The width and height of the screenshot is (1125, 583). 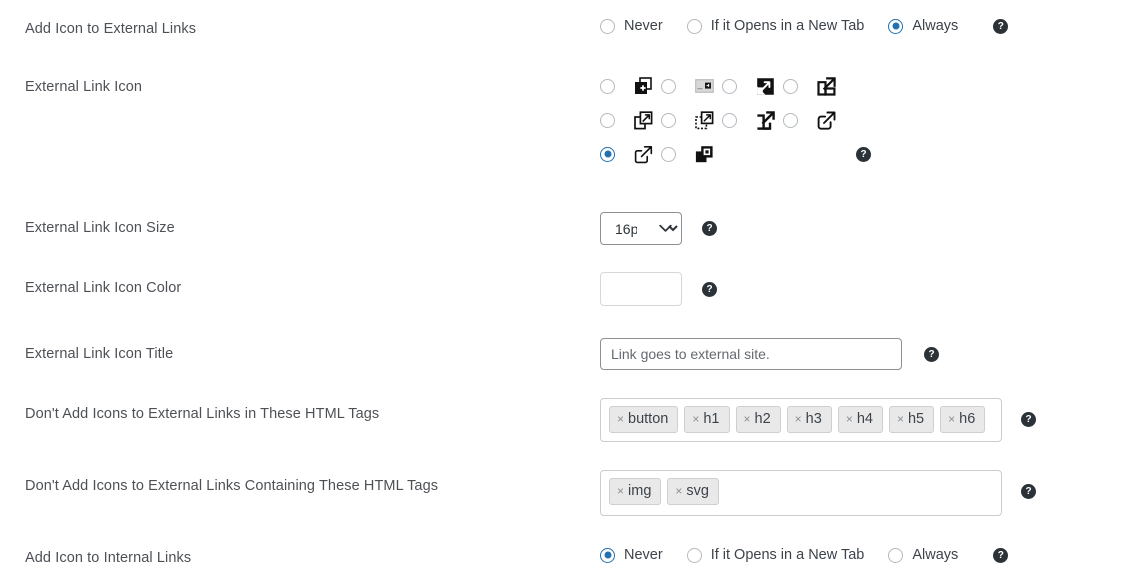 What do you see at coordinates (697, 491) in the screenshot?
I see `token-label: svg` at bounding box center [697, 491].